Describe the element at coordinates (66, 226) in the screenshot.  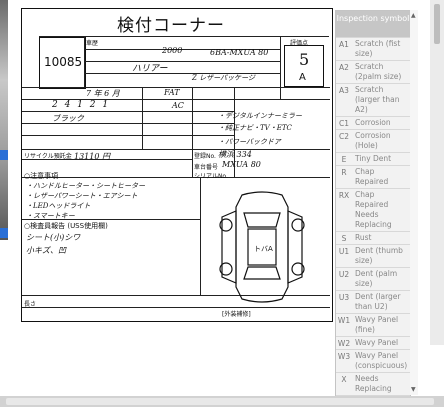
I see `inspection-heading: ○検査員報告 (USS使用欄)` at that location.